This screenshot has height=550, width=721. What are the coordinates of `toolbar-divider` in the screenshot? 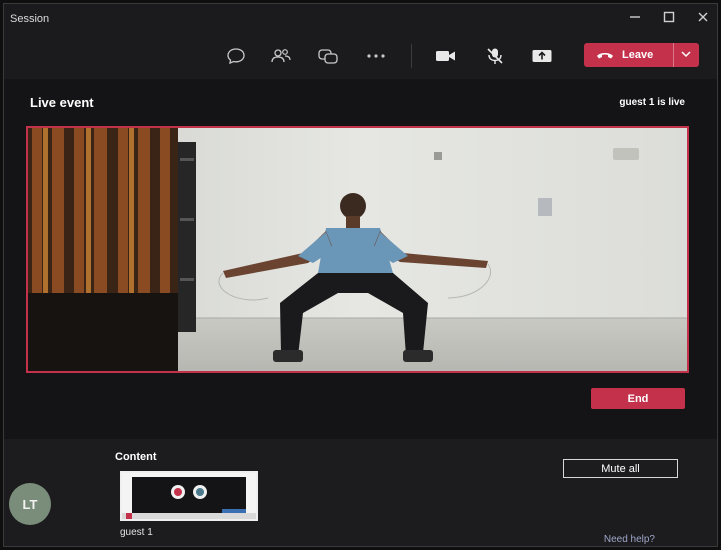 It's located at (411, 56).